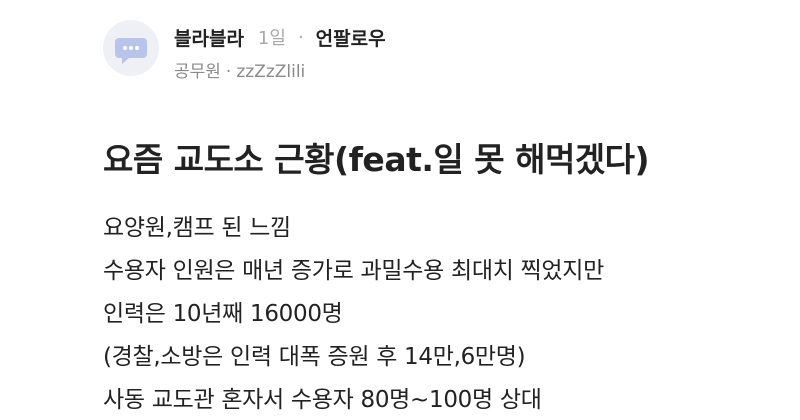 This screenshot has height=420, width=800. What do you see at coordinates (376, 159) in the screenshot?
I see `post-title: 요즘 교도소 근황(feat.일 못 해먹겠다)` at bounding box center [376, 159].